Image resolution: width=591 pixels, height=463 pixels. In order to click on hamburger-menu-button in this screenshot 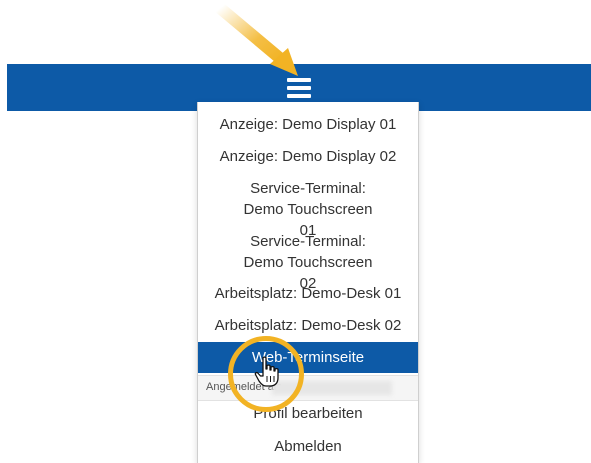, I will do `click(299, 88)`.